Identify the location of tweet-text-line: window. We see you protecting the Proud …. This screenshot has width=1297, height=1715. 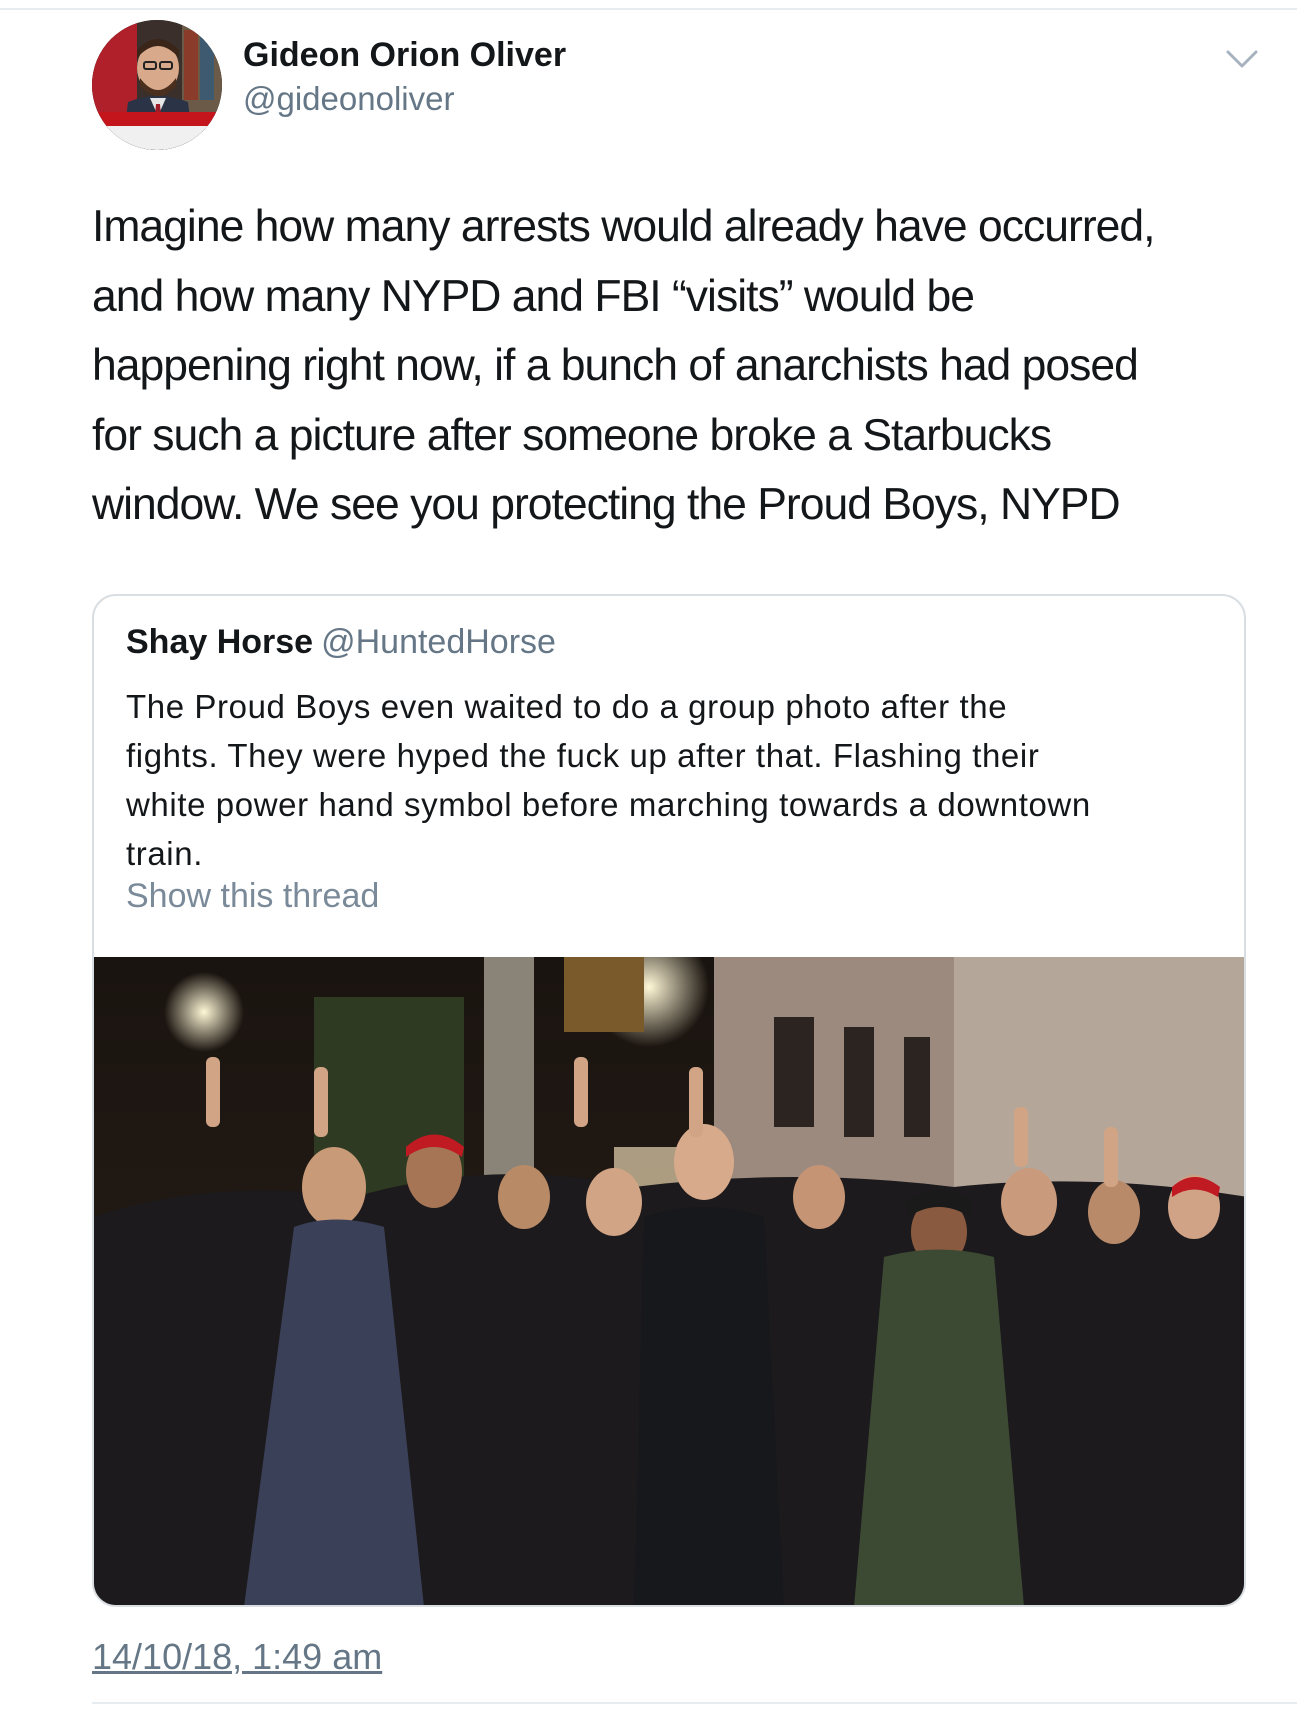
(606, 504).